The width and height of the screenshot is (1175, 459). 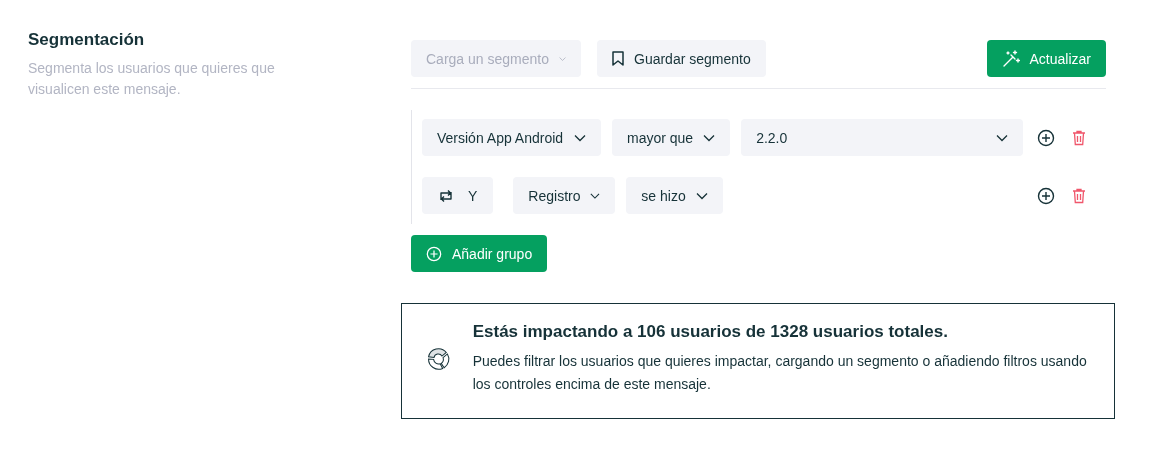 What do you see at coordinates (1010, 58) in the screenshot?
I see `magic-wand-icon` at bounding box center [1010, 58].